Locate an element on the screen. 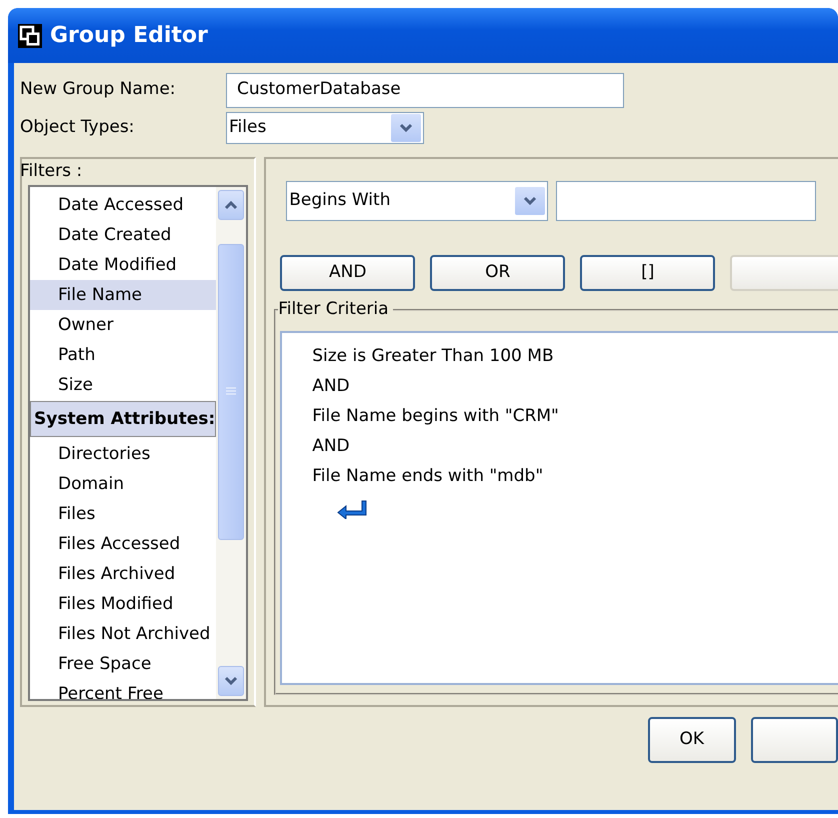 The image size is (838, 818). return-arrow-icon is located at coordinates (352, 509).